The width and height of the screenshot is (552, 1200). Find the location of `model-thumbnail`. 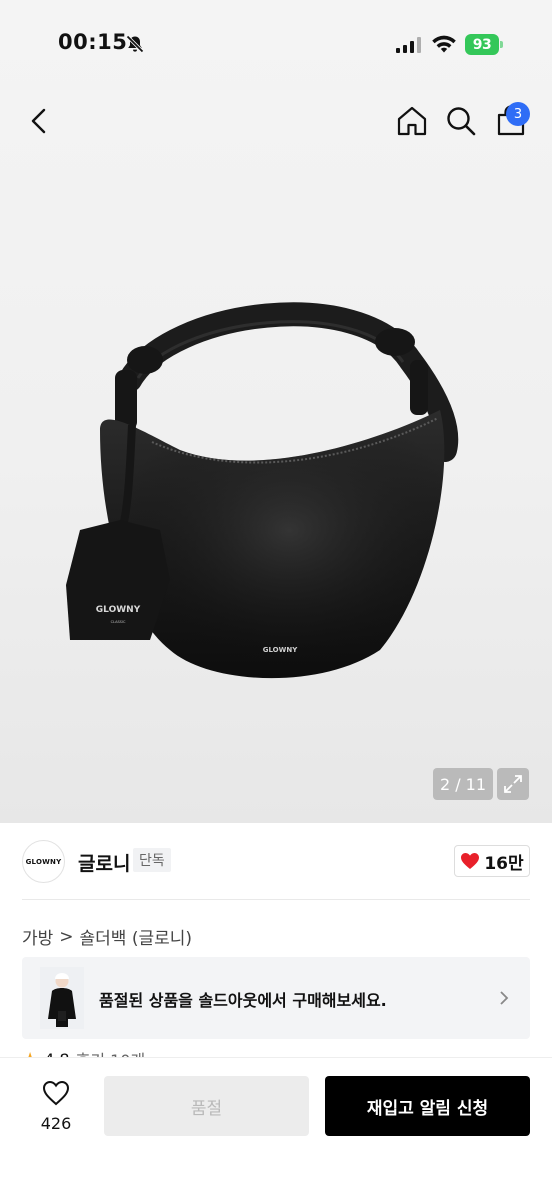

model-thumbnail is located at coordinates (62, 998).